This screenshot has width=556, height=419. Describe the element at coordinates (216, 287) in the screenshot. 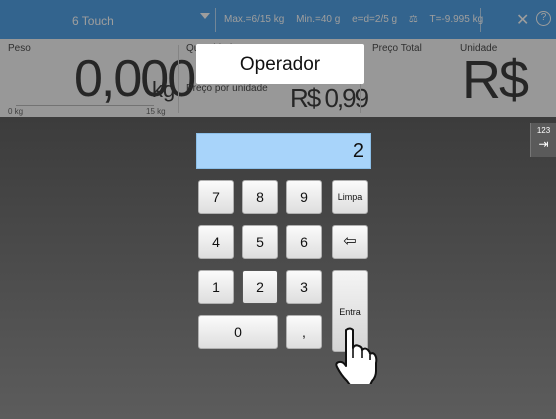

I see `key-1: 1` at that location.